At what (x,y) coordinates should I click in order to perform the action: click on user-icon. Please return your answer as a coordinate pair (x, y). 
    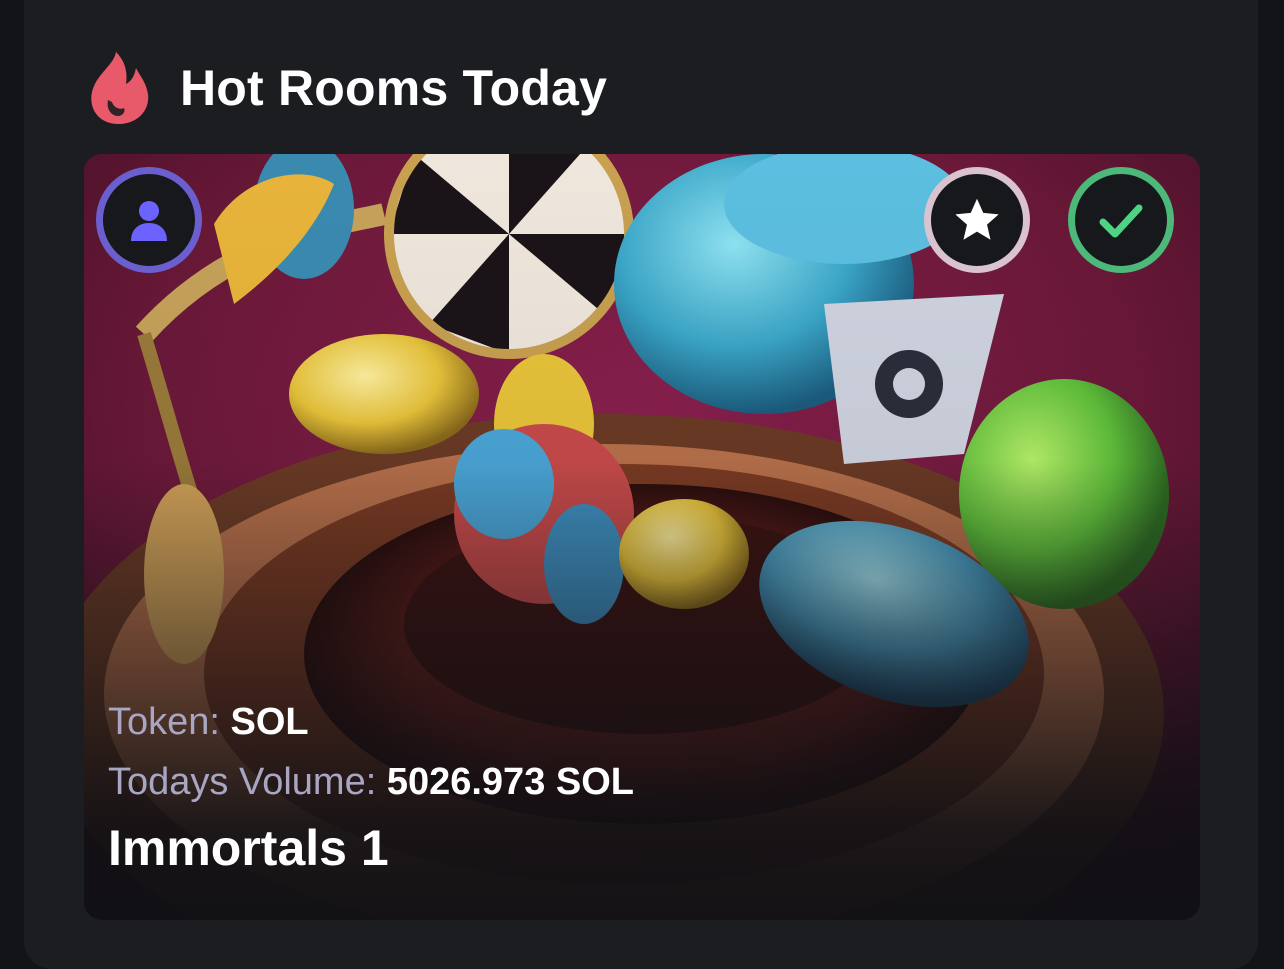
    Looking at the image, I should click on (149, 221).